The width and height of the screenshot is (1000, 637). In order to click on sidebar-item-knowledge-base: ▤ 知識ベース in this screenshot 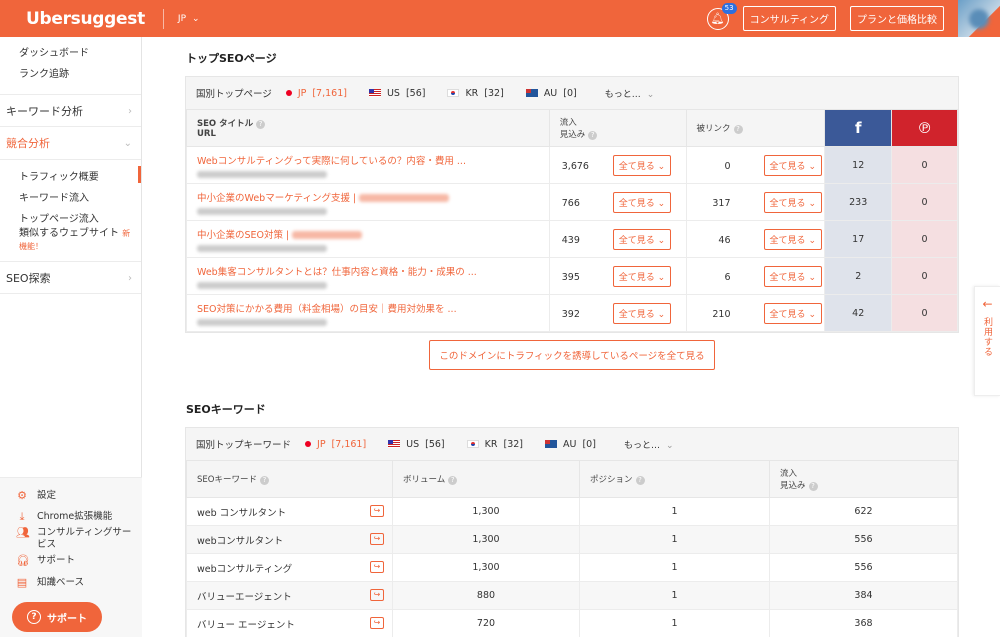, I will do `click(71, 583)`.